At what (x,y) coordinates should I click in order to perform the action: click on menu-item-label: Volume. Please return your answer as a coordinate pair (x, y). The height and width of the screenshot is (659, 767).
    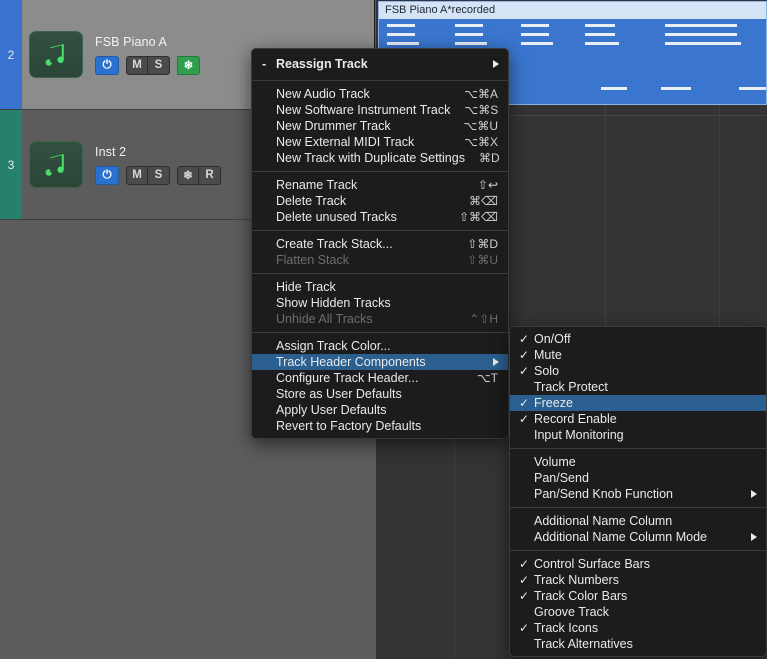
    Looking at the image, I should click on (555, 462).